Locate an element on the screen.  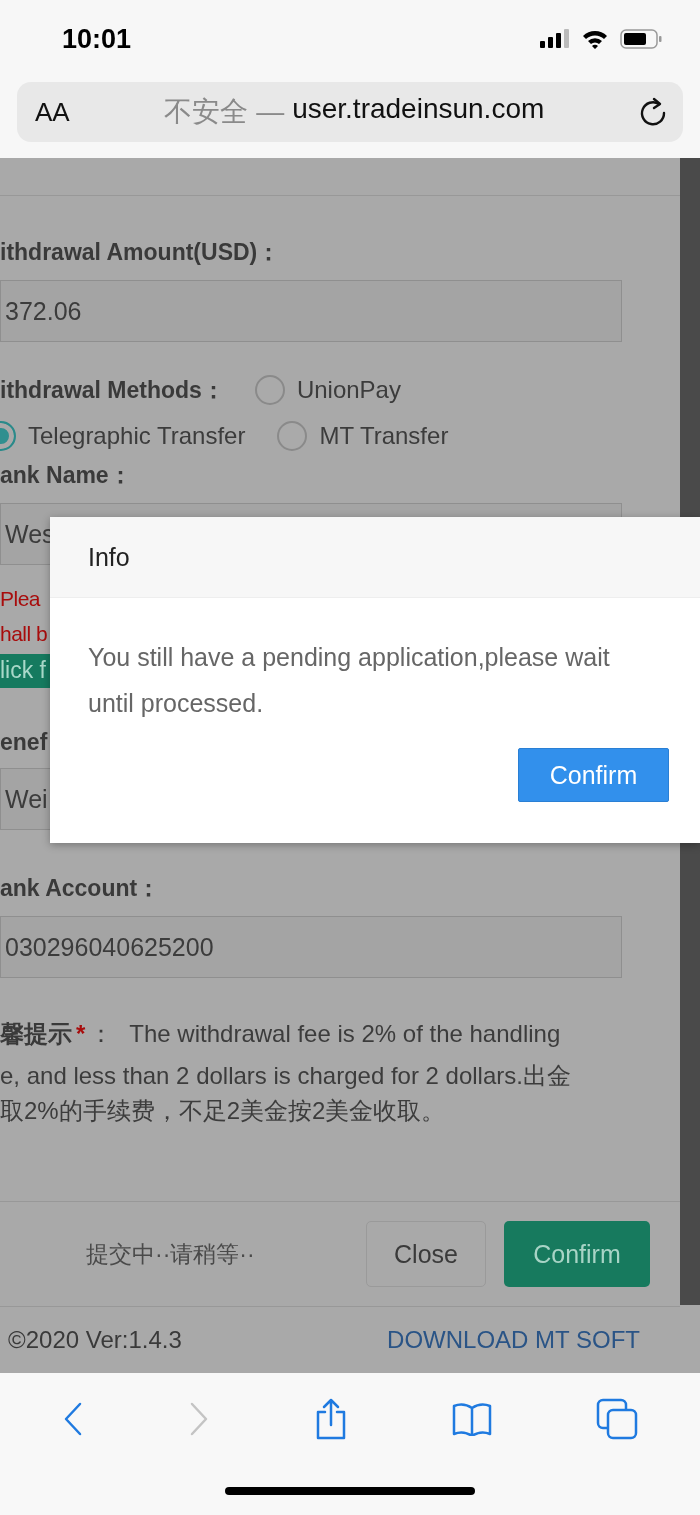
field-label: ithdrawal Methods： is located at coordinates (112, 390).